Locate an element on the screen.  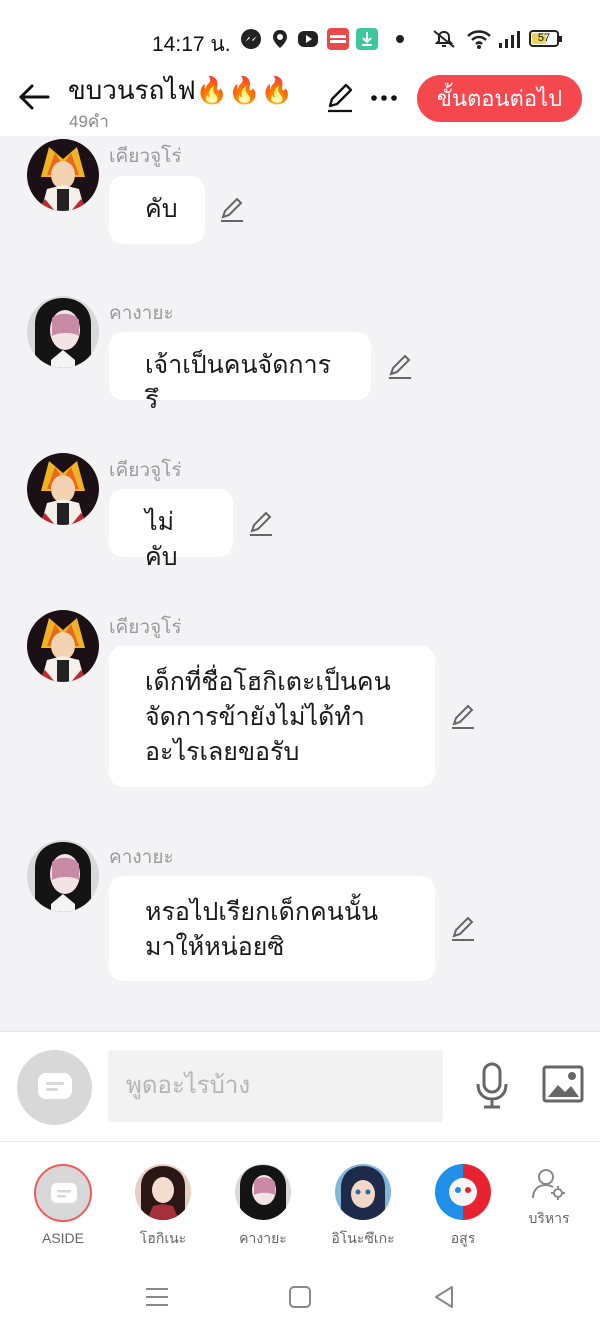
message-bubble: เจ้าเป็นคนจัดการรึ is located at coordinates (240, 373).